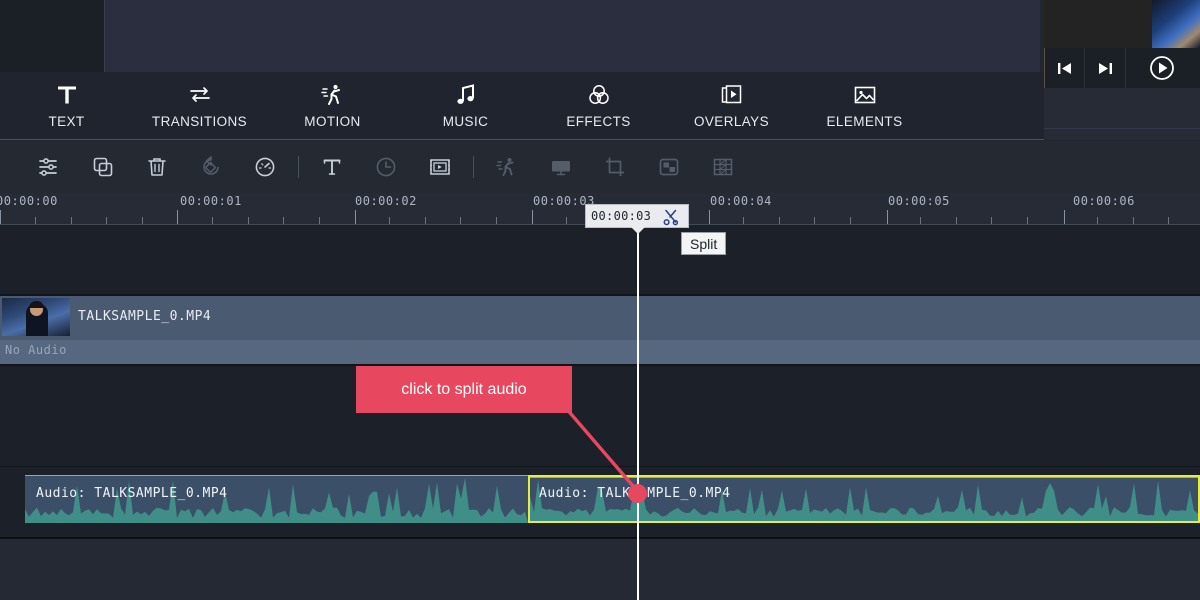 The image size is (1200, 600). I want to click on no-audio-band, so click(600, 352).